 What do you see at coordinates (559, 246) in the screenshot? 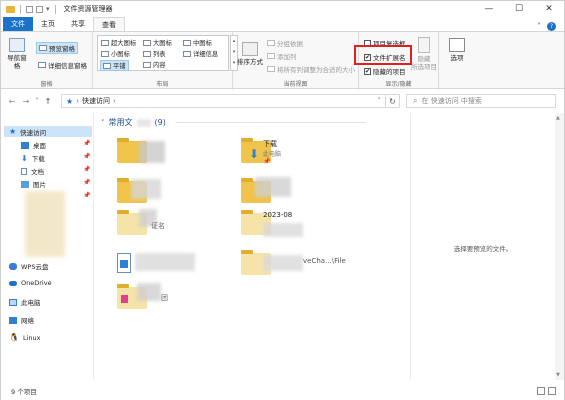
I see `vertical-scrollbar: ▲ ▼` at bounding box center [559, 246].